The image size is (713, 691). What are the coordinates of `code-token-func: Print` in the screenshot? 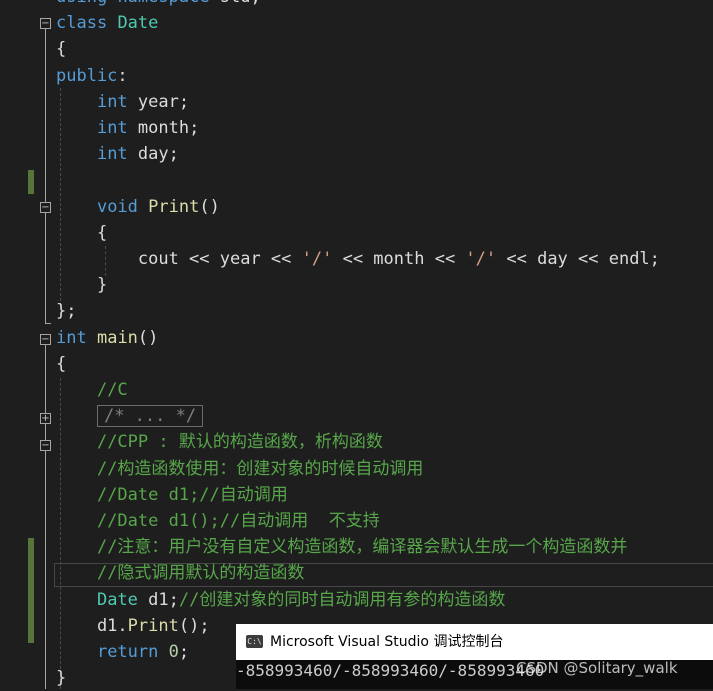 It's located at (174, 206).